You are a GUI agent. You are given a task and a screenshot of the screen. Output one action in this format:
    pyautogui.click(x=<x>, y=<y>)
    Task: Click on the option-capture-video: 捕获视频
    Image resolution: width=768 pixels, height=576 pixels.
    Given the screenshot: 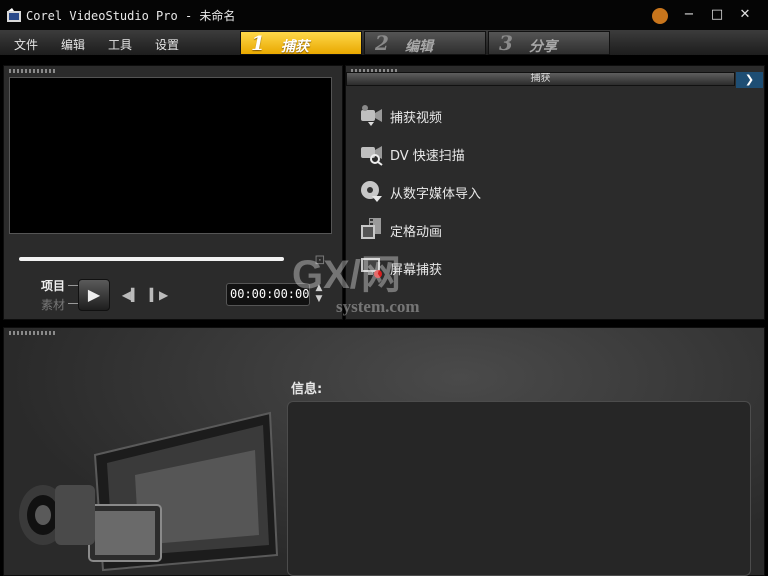 What is the action you would take?
    pyautogui.click(x=456, y=115)
    